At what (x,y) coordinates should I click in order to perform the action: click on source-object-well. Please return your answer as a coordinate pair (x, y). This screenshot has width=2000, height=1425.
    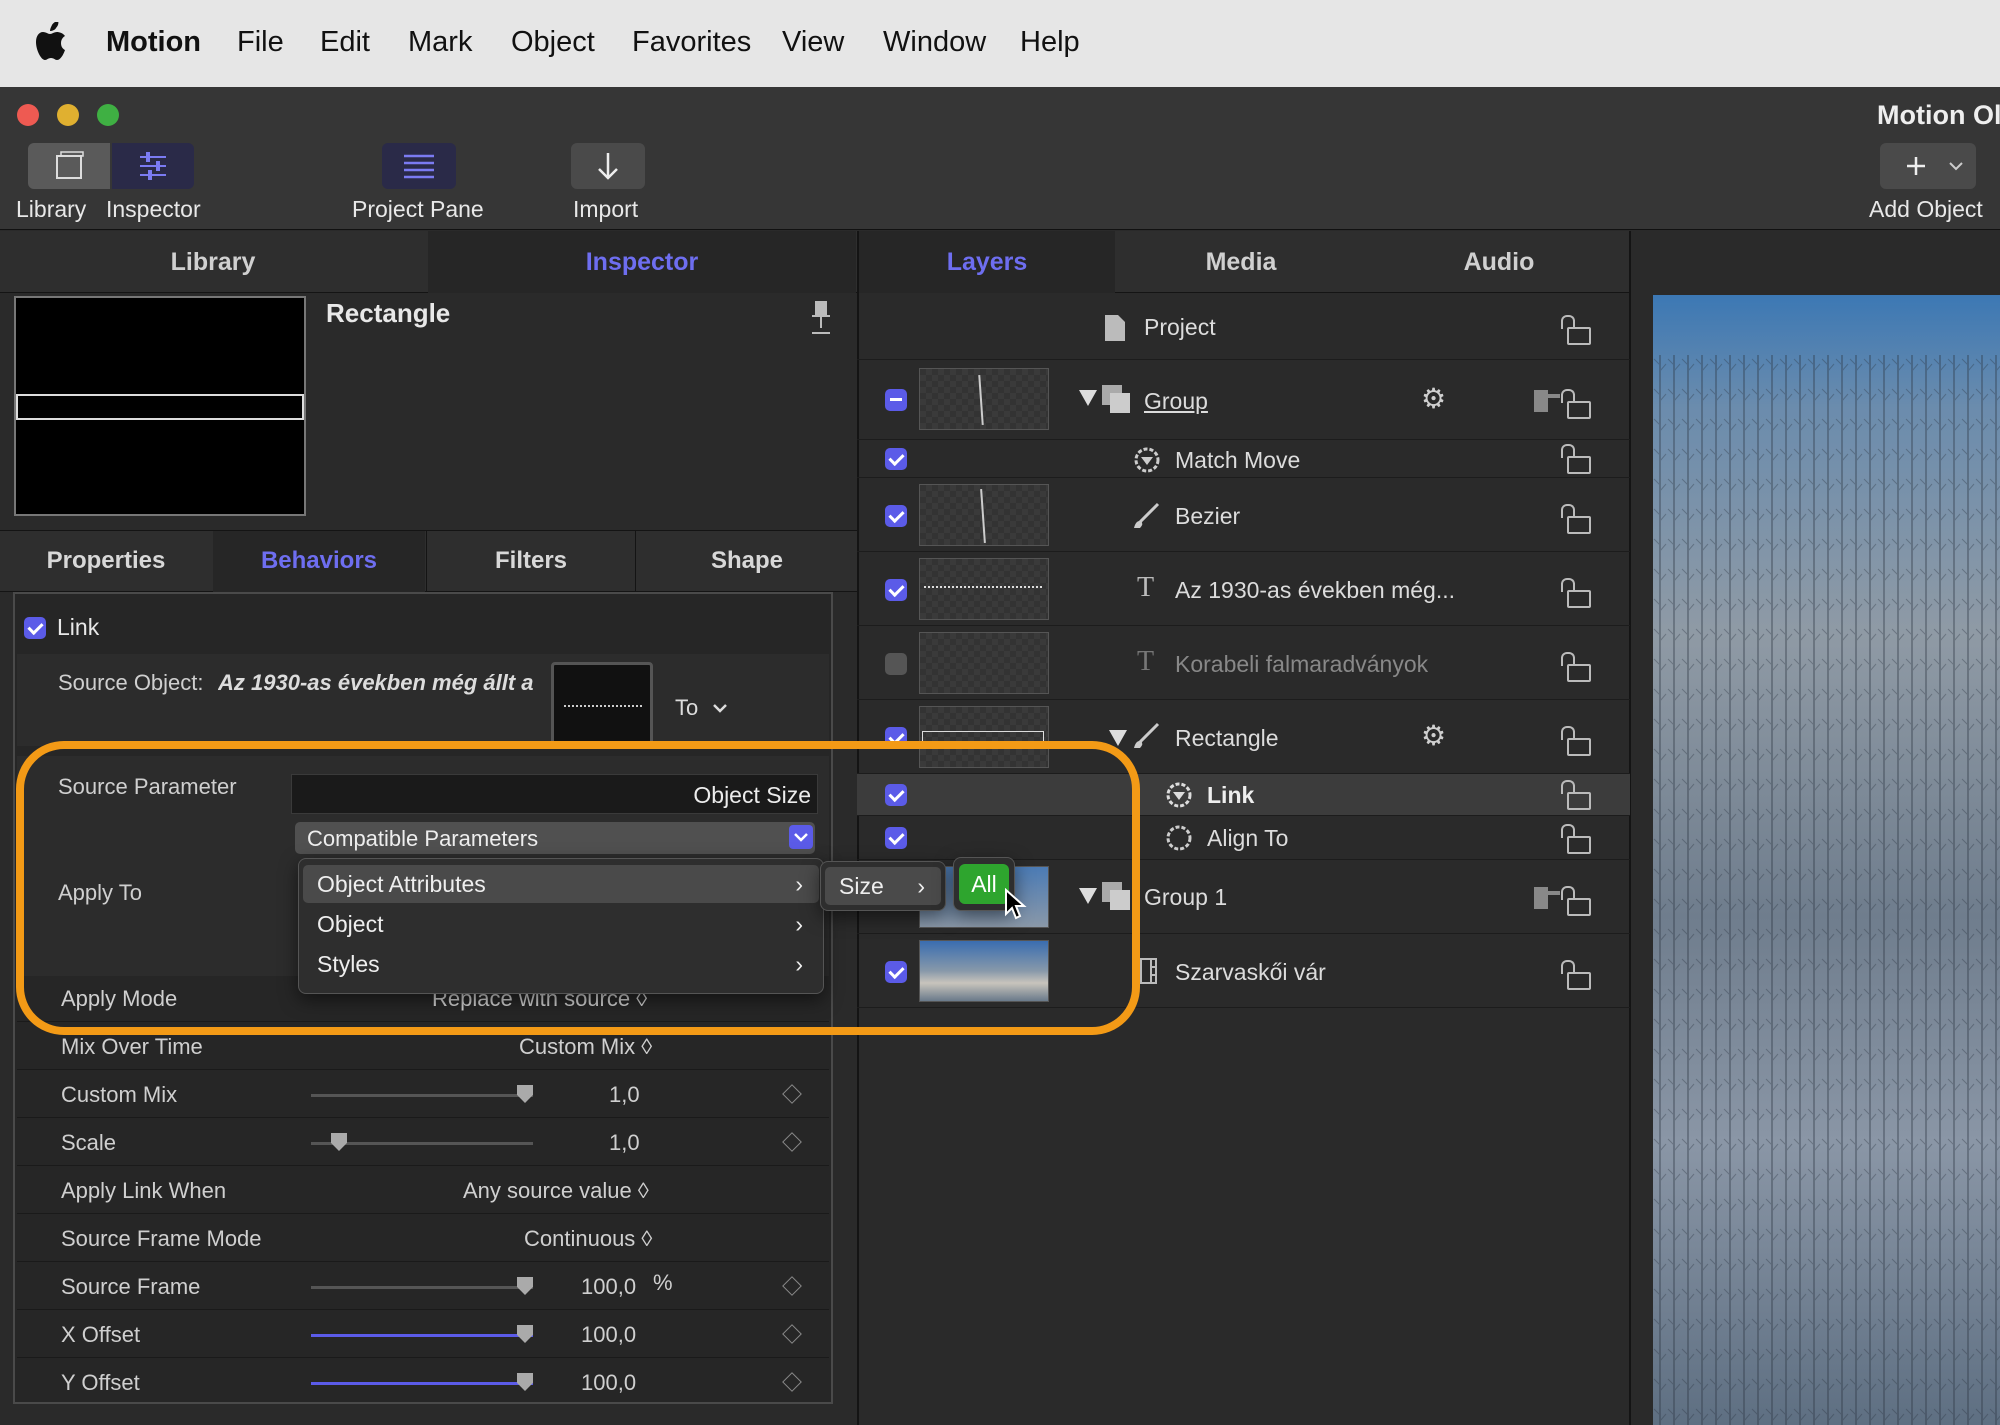
    Looking at the image, I should click on (602, 704).